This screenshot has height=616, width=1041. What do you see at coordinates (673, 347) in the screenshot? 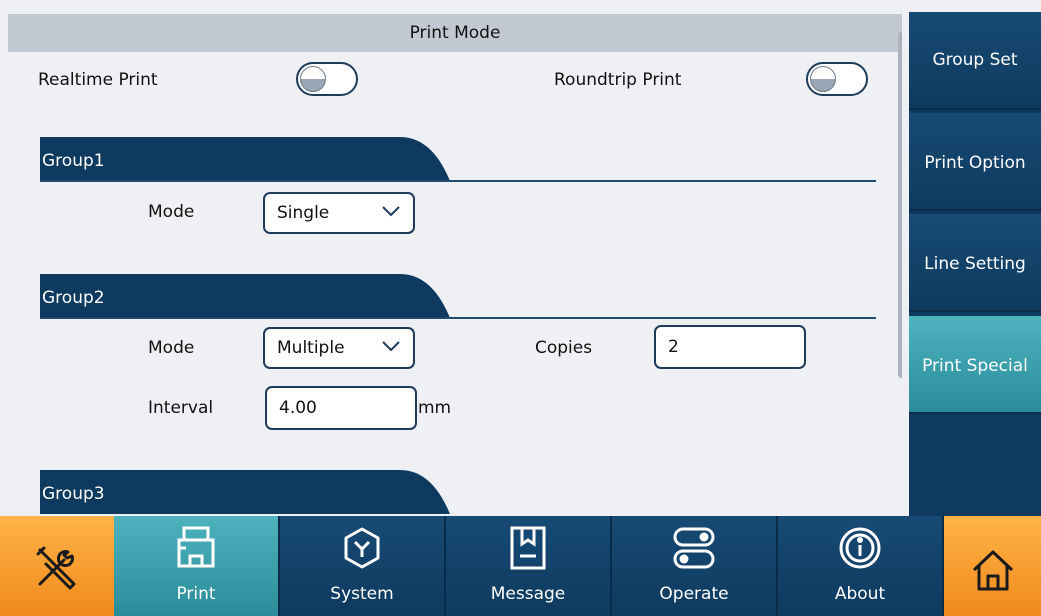
I see `group2-copies-value: 2` at bounding box center [673, 347].